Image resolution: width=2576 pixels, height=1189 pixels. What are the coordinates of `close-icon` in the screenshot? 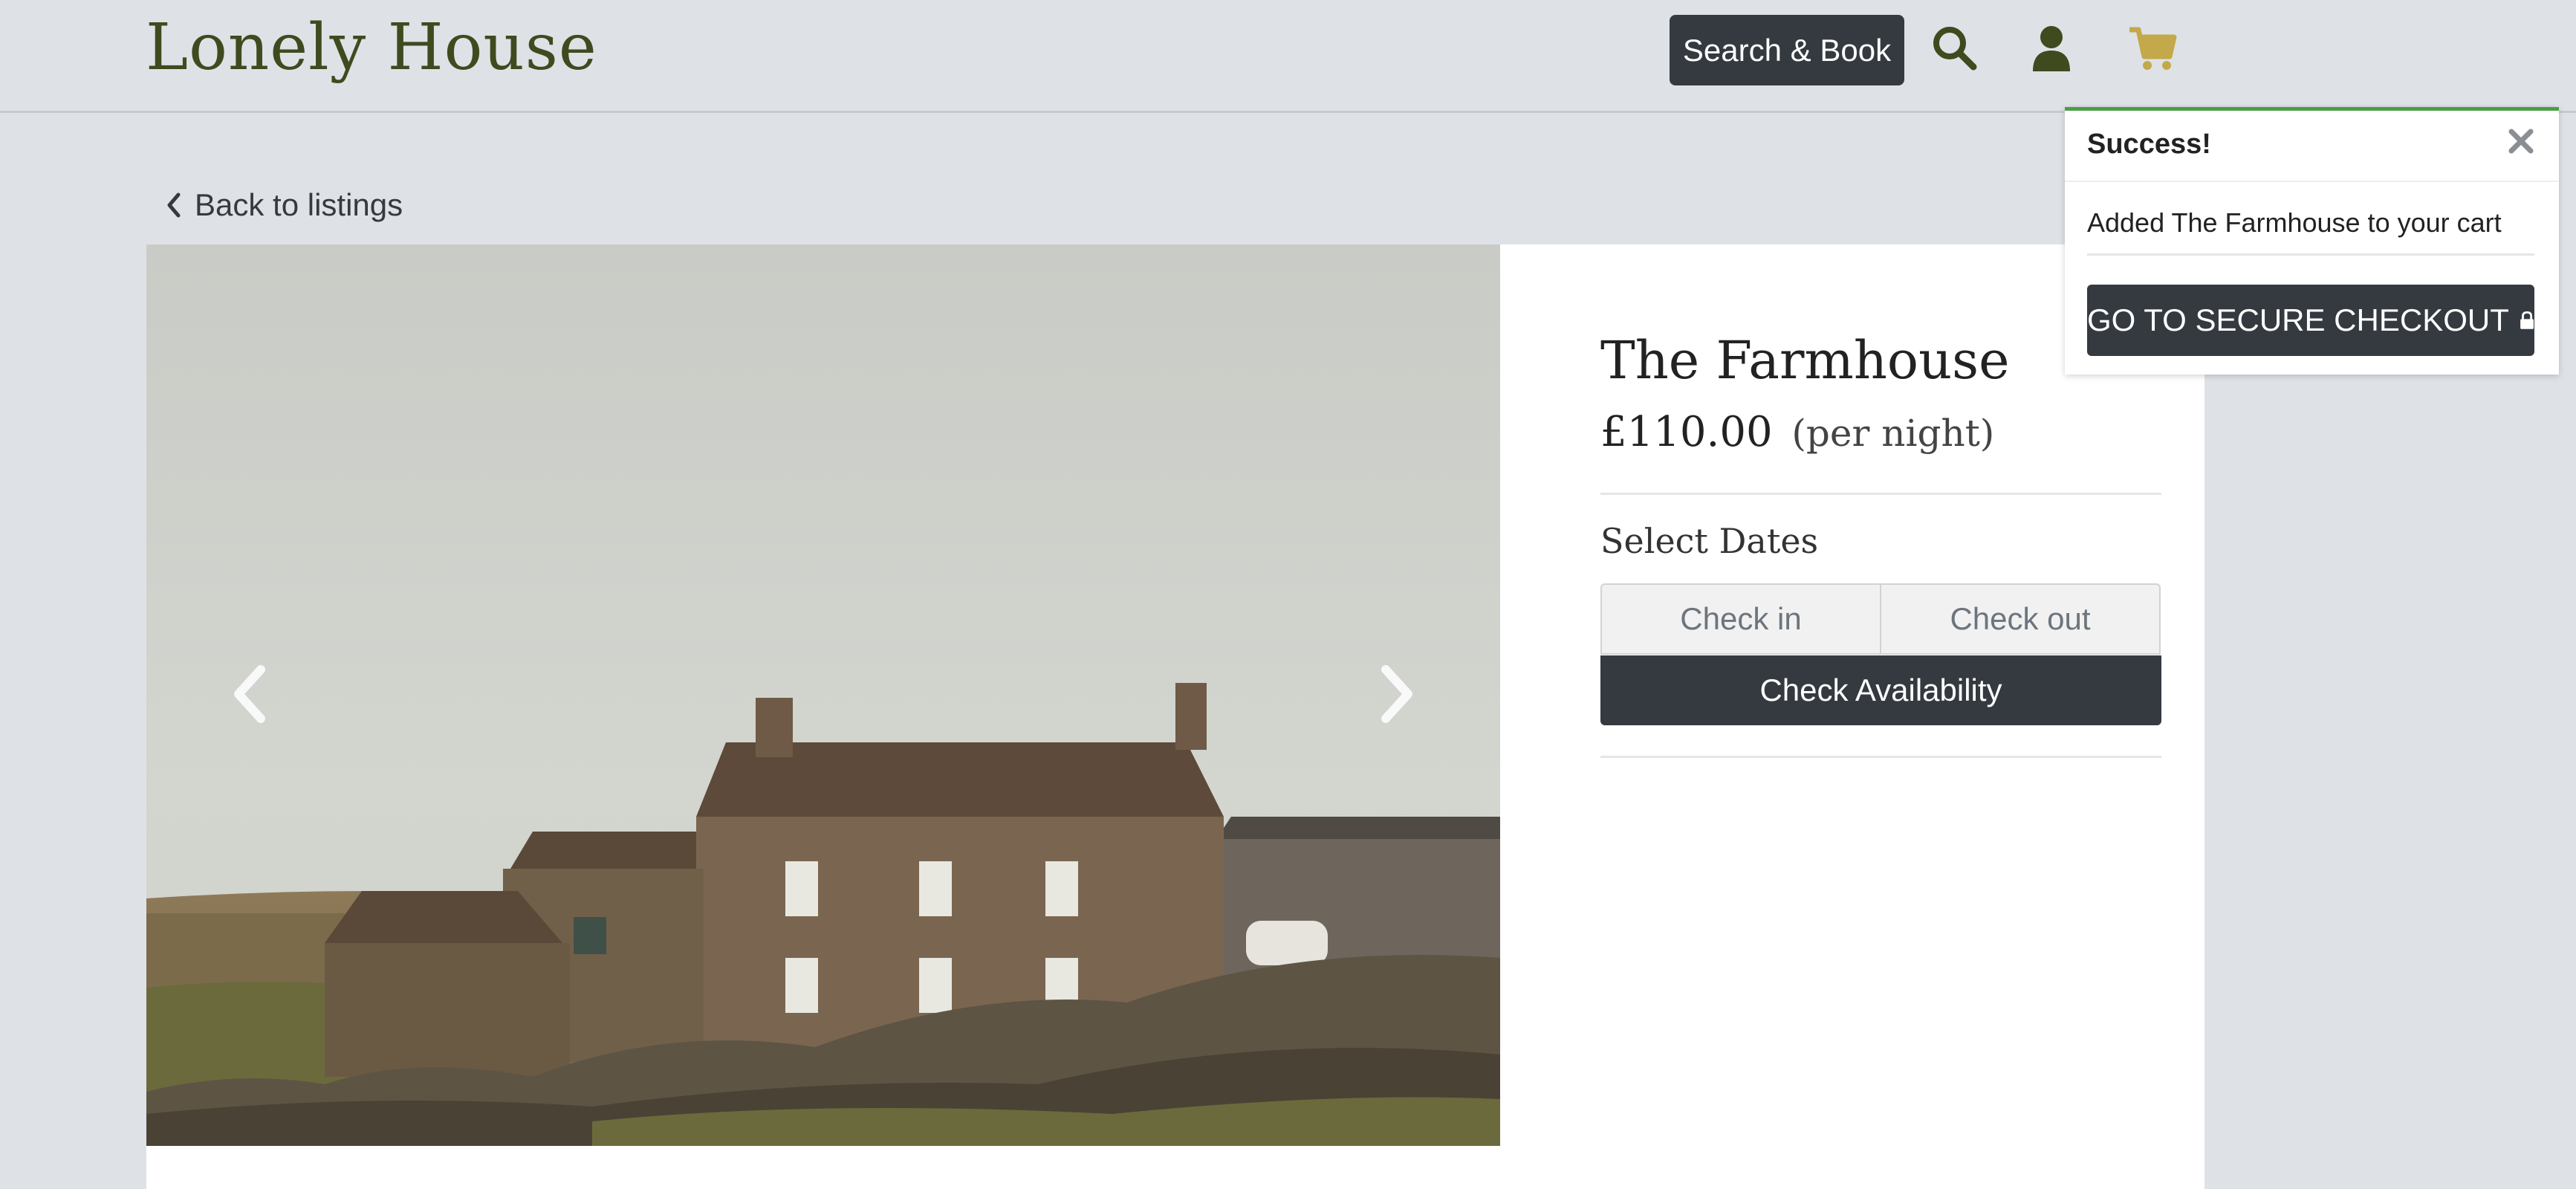 It's located at (2521, 141).